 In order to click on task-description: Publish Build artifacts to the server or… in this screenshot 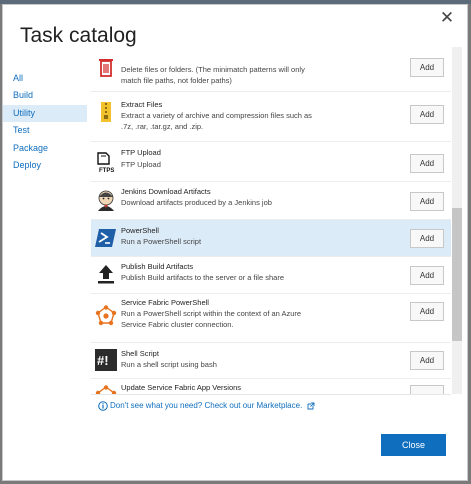, I will do `click(202, 277)`.